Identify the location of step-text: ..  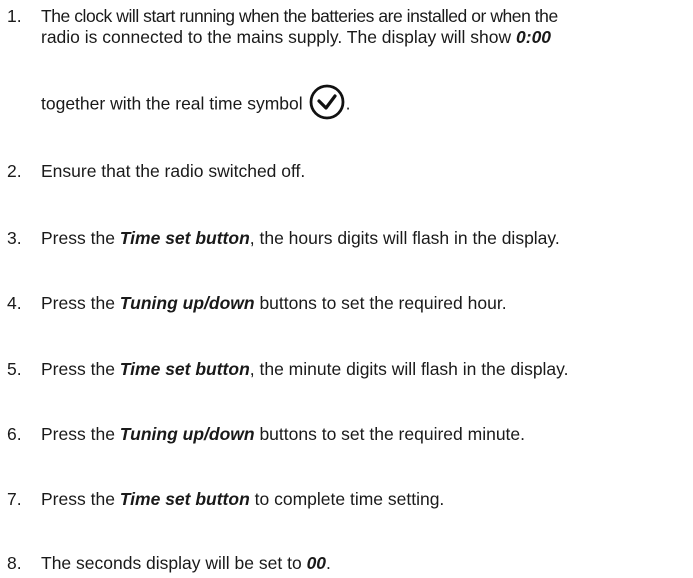
(328, 563).